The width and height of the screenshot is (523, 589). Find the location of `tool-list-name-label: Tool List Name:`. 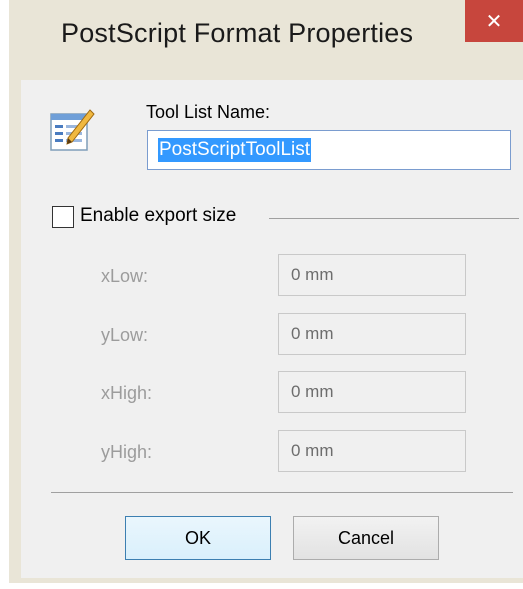

tool-list-name-label: Tool List Name: is located at coordinates (208, 112).